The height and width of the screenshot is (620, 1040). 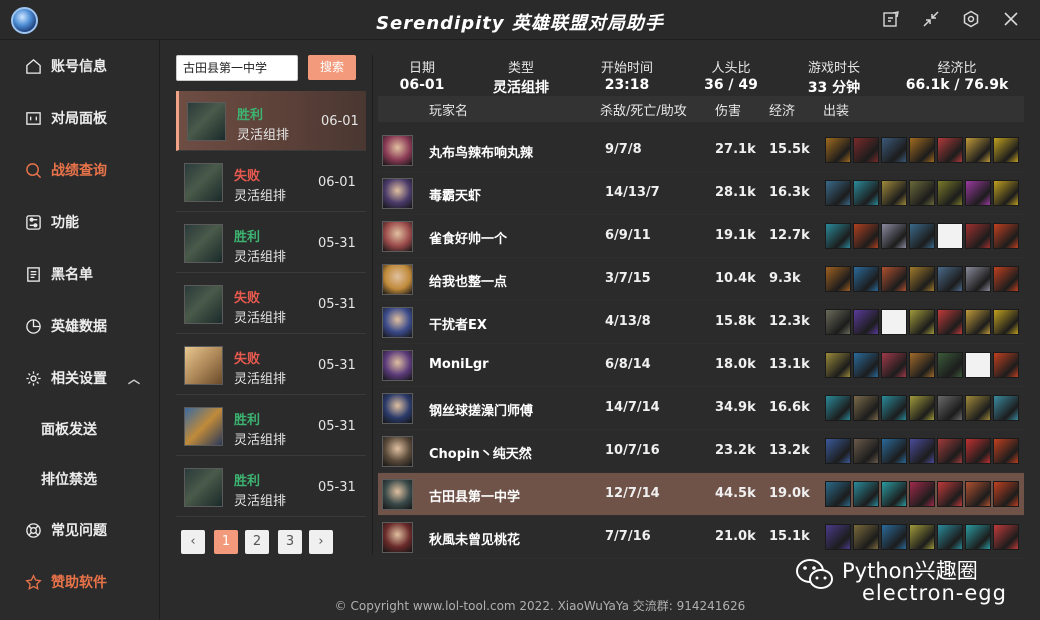 What do you see at coordinates (257, 542) in the screenshot?
I see `page-button-2: 2` at bounding box center [257, 542].